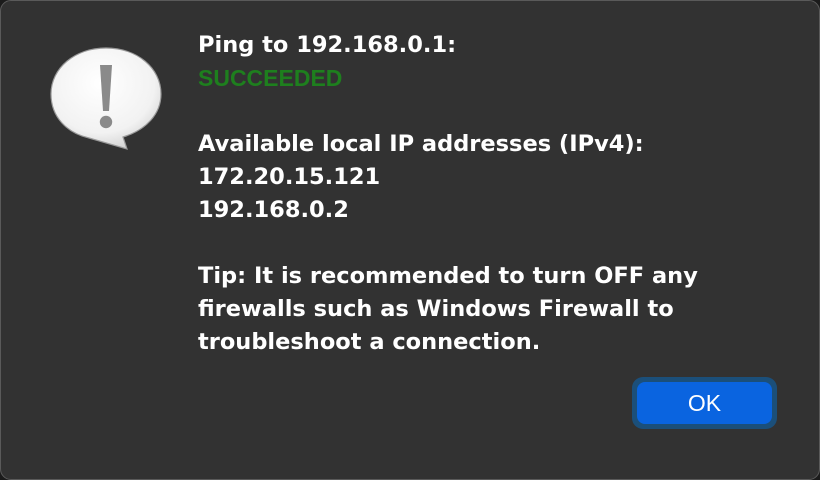 This screenshot has height=480, width=820. What do you see at coordinates (704, 403) in the screenshot?
I see `ok-button: OK` at bounding box center [704, 403].